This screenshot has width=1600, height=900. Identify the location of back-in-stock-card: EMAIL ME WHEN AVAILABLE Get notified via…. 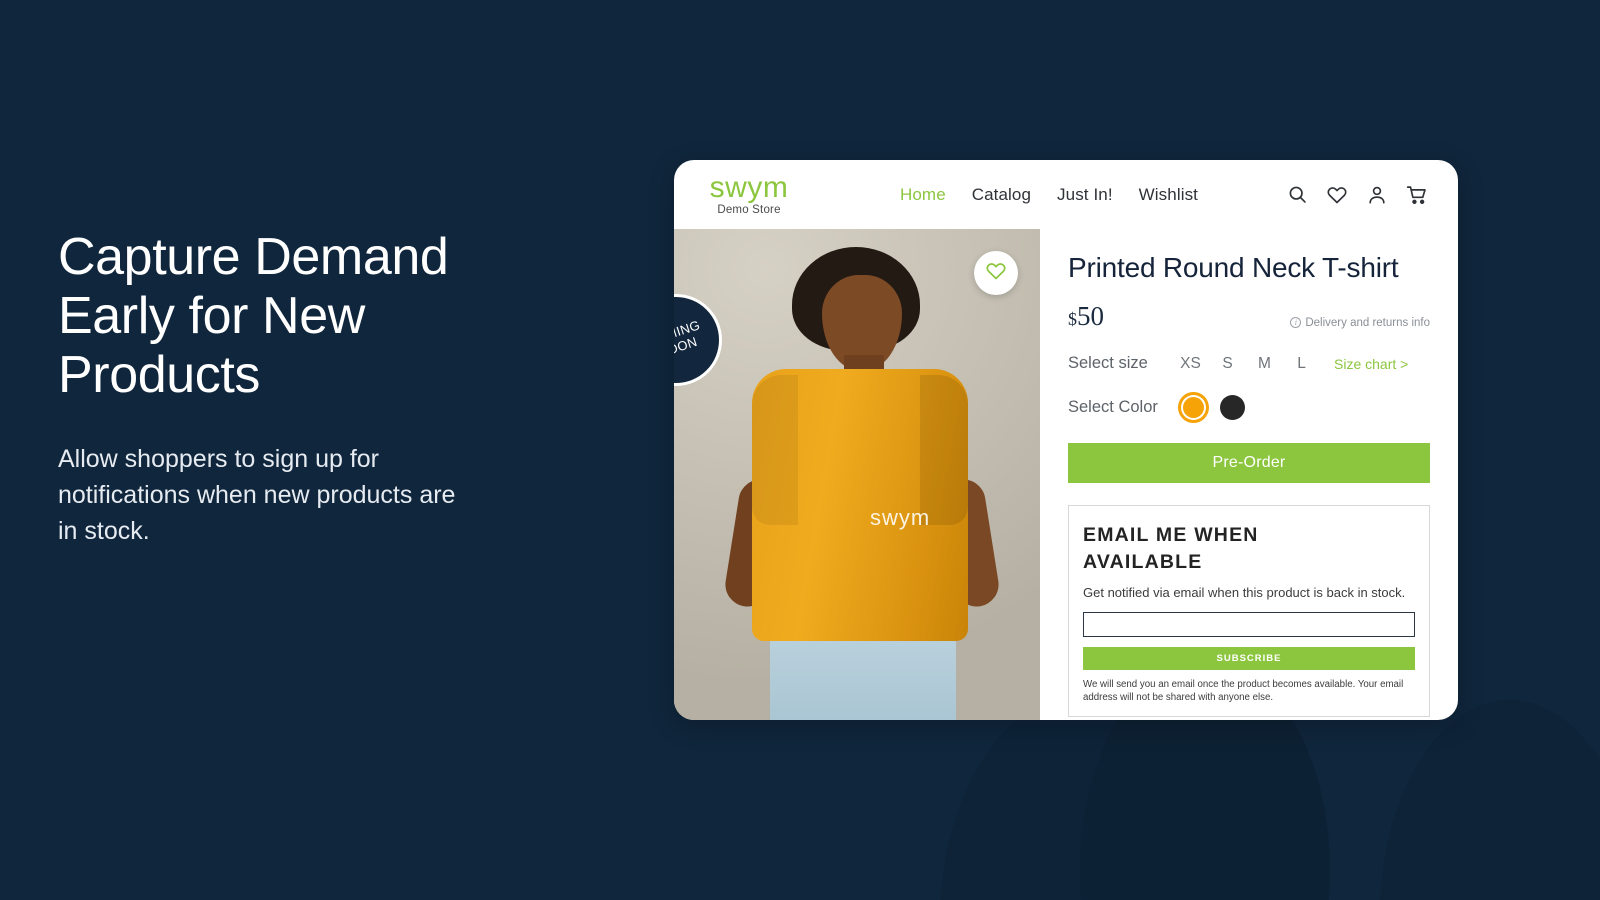
(1249, 611).